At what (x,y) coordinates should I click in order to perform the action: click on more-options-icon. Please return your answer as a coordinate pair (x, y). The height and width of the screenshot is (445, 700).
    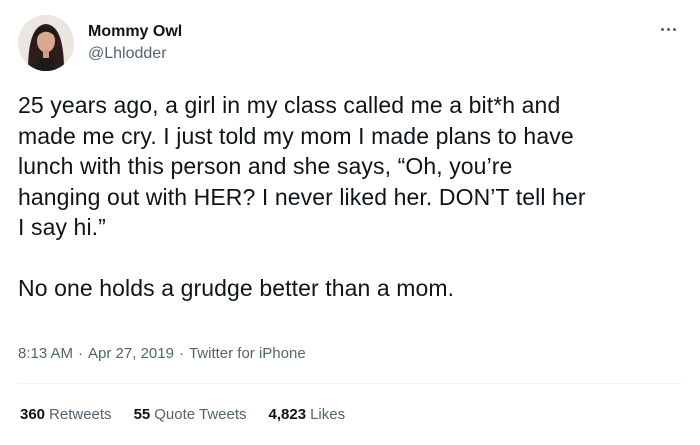
    Looking at the image, I should click on (668, 29).